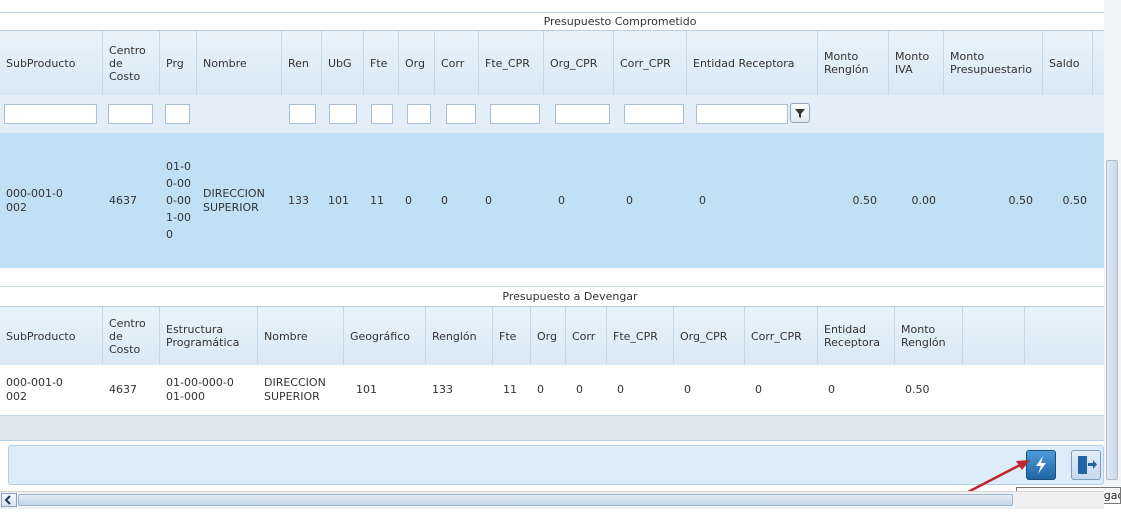 The image size is (1121, 531). Describe the element at coordinates (702, 200) in the screenshot. I see `cell-entidad: 0` at that location.